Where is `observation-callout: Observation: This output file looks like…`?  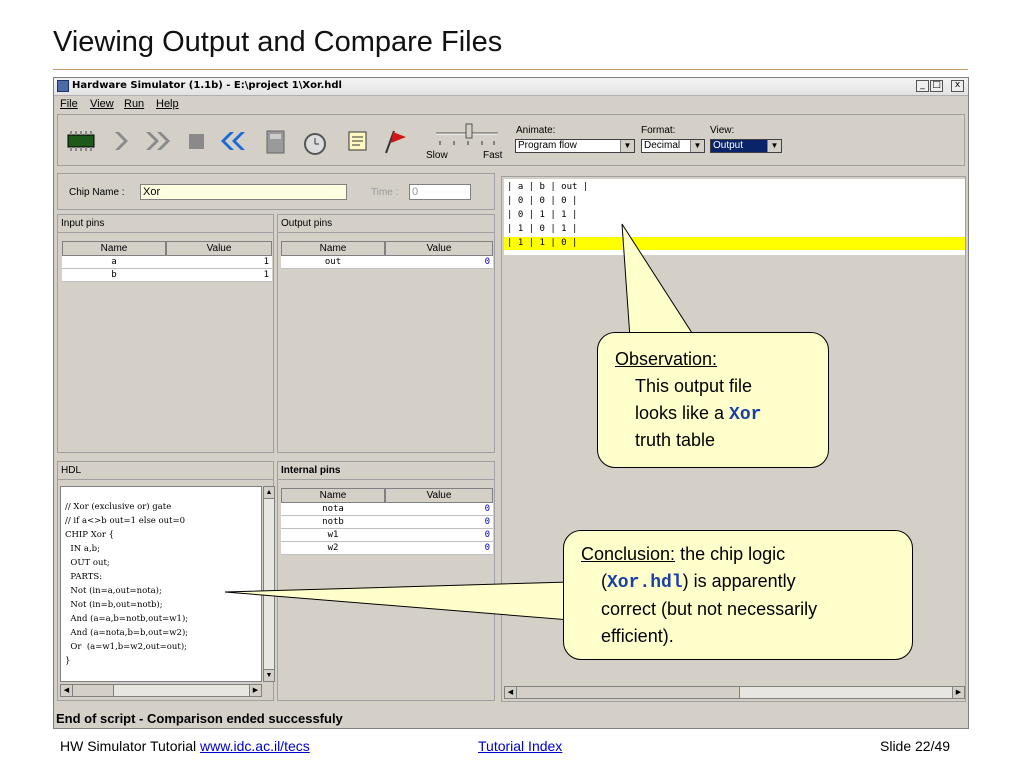 observation-callout: Observation: This output file looks like… is located at coordinates (713, 400).